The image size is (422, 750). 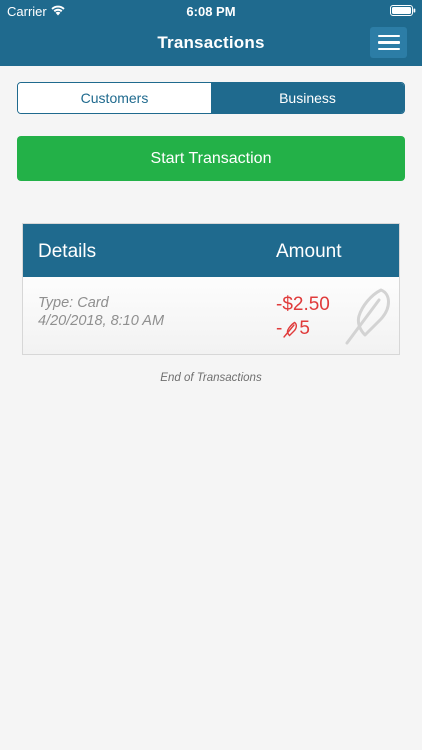 What do you see at coordinates (290, 329) in the screenshot?
I see `feather-icon` at bounding box center [290, 329].